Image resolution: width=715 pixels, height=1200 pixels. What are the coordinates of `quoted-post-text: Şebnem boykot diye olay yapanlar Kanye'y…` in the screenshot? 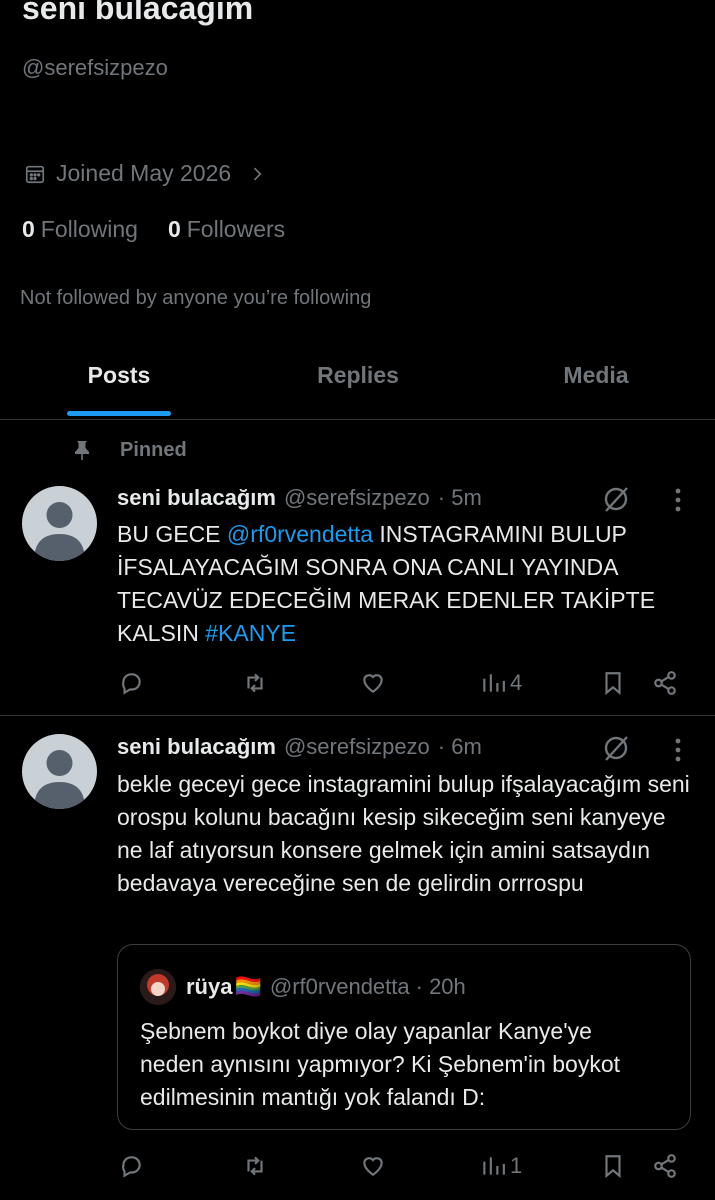 It's located at (380, 1064).